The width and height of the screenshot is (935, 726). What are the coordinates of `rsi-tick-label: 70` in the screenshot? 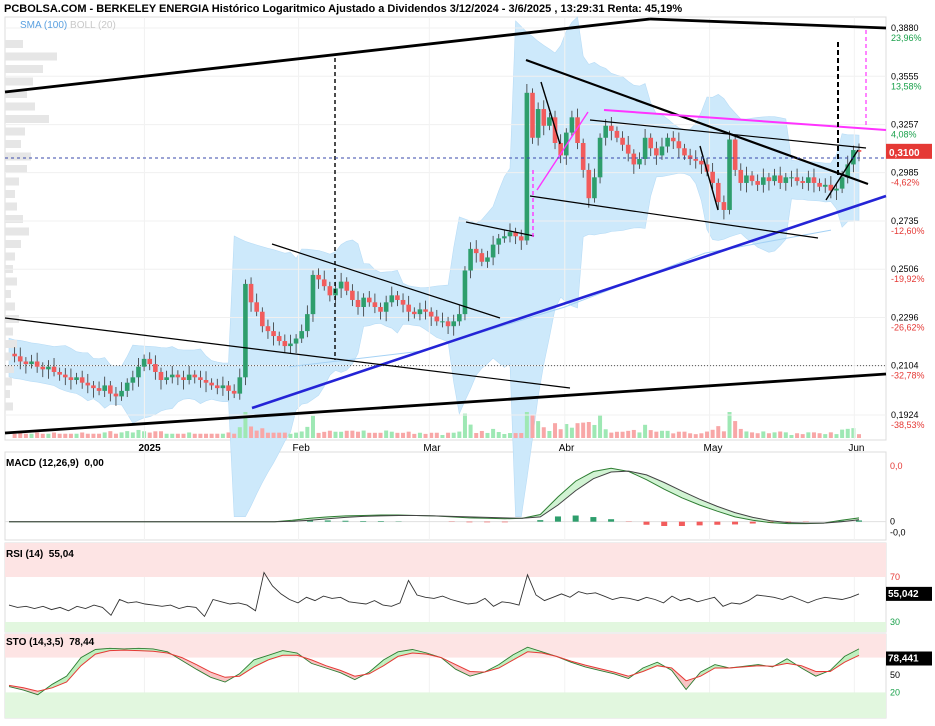 It's located at (895, 577).